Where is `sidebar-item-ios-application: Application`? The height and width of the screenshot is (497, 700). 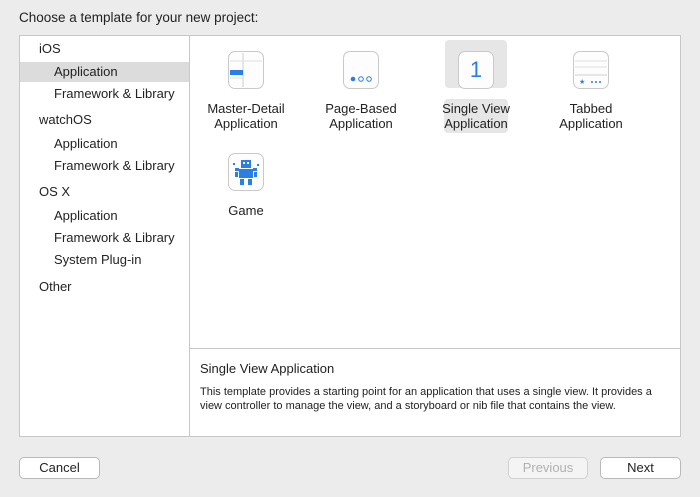 sidebar-item-ios-application: Application is located at coordinates (104, 72).